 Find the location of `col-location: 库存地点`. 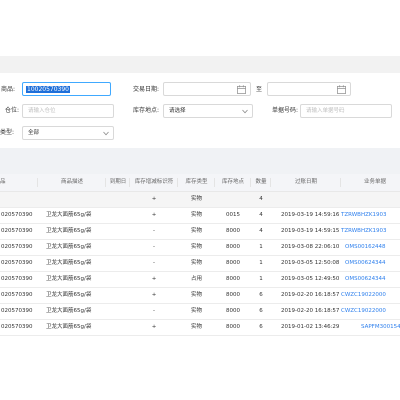

col-location: 库存地点 is located at coordinates (233, 182).